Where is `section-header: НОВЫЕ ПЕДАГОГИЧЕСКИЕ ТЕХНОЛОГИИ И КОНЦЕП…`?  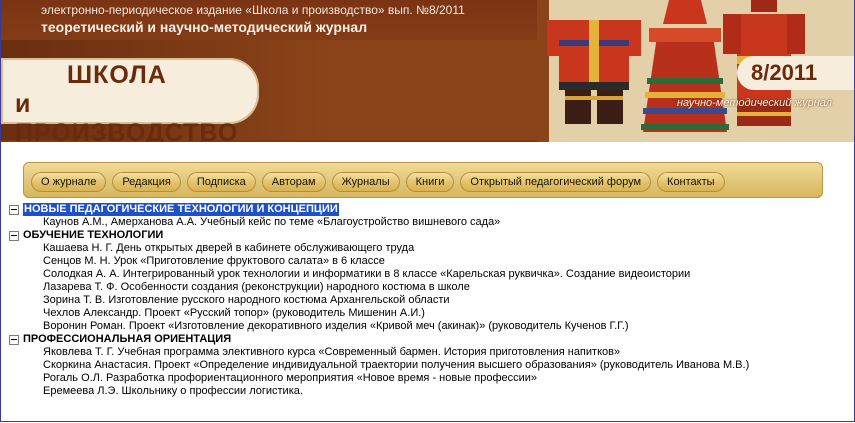
section-header: НОВЫЕ ПЕДАГОГИЧЕСКИЕ ТЕХНОЛОГИИ И КОНЦЕП… is located at coordinates (429, 209).